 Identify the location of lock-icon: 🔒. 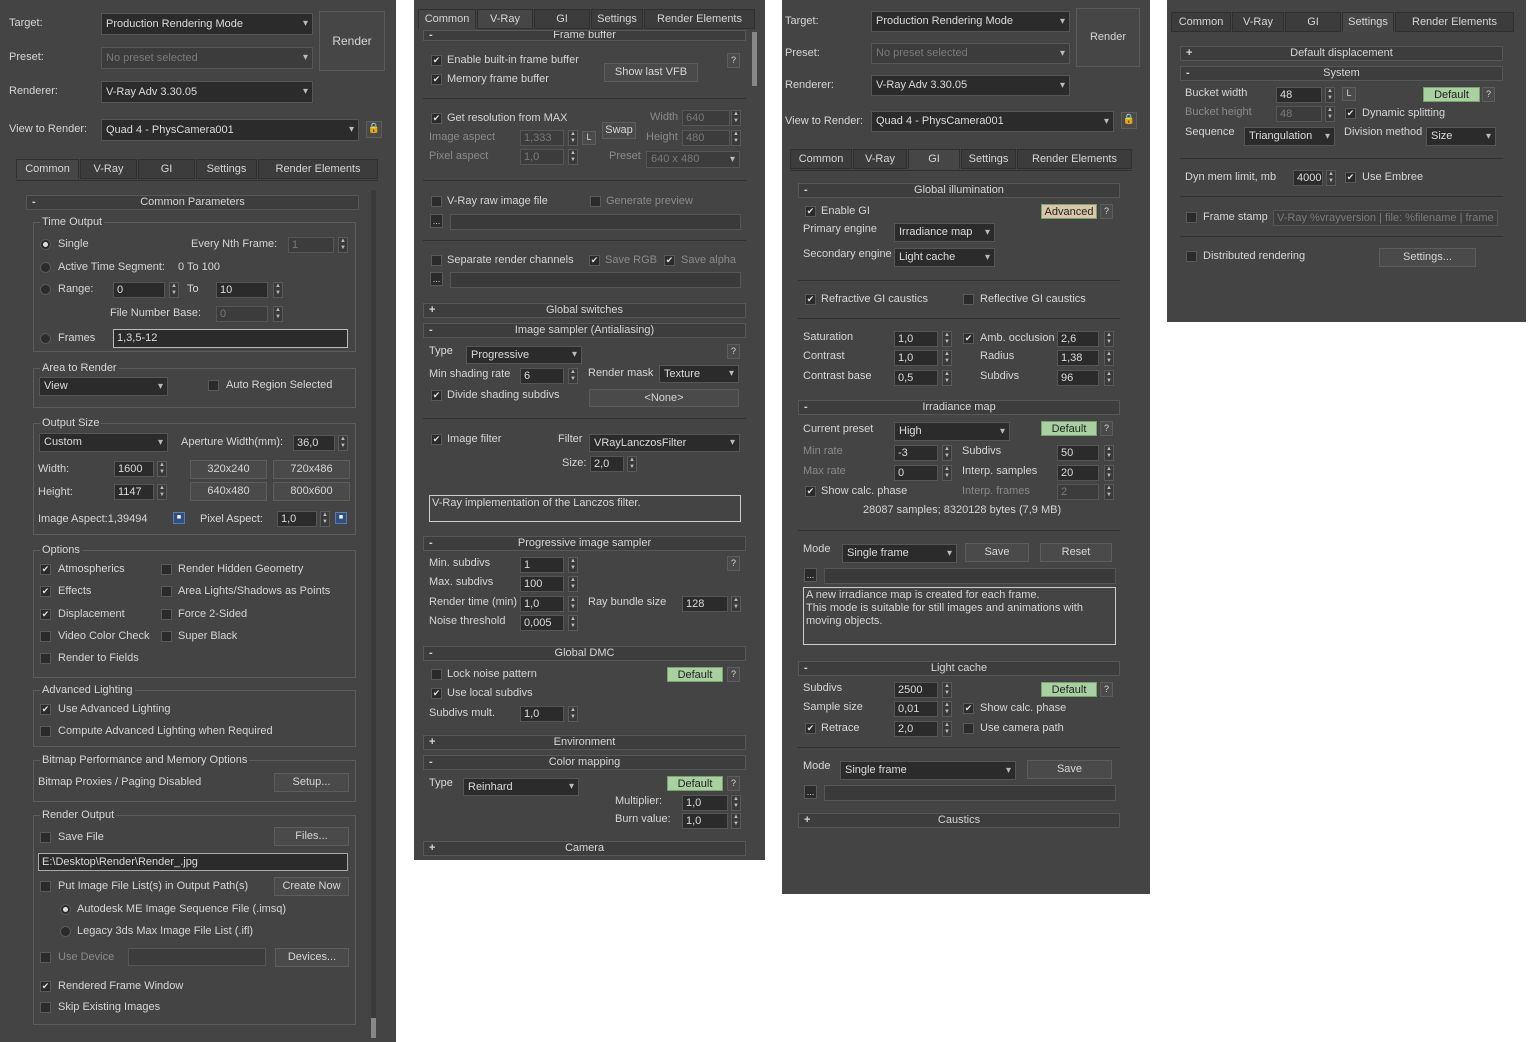
(1129, 120).